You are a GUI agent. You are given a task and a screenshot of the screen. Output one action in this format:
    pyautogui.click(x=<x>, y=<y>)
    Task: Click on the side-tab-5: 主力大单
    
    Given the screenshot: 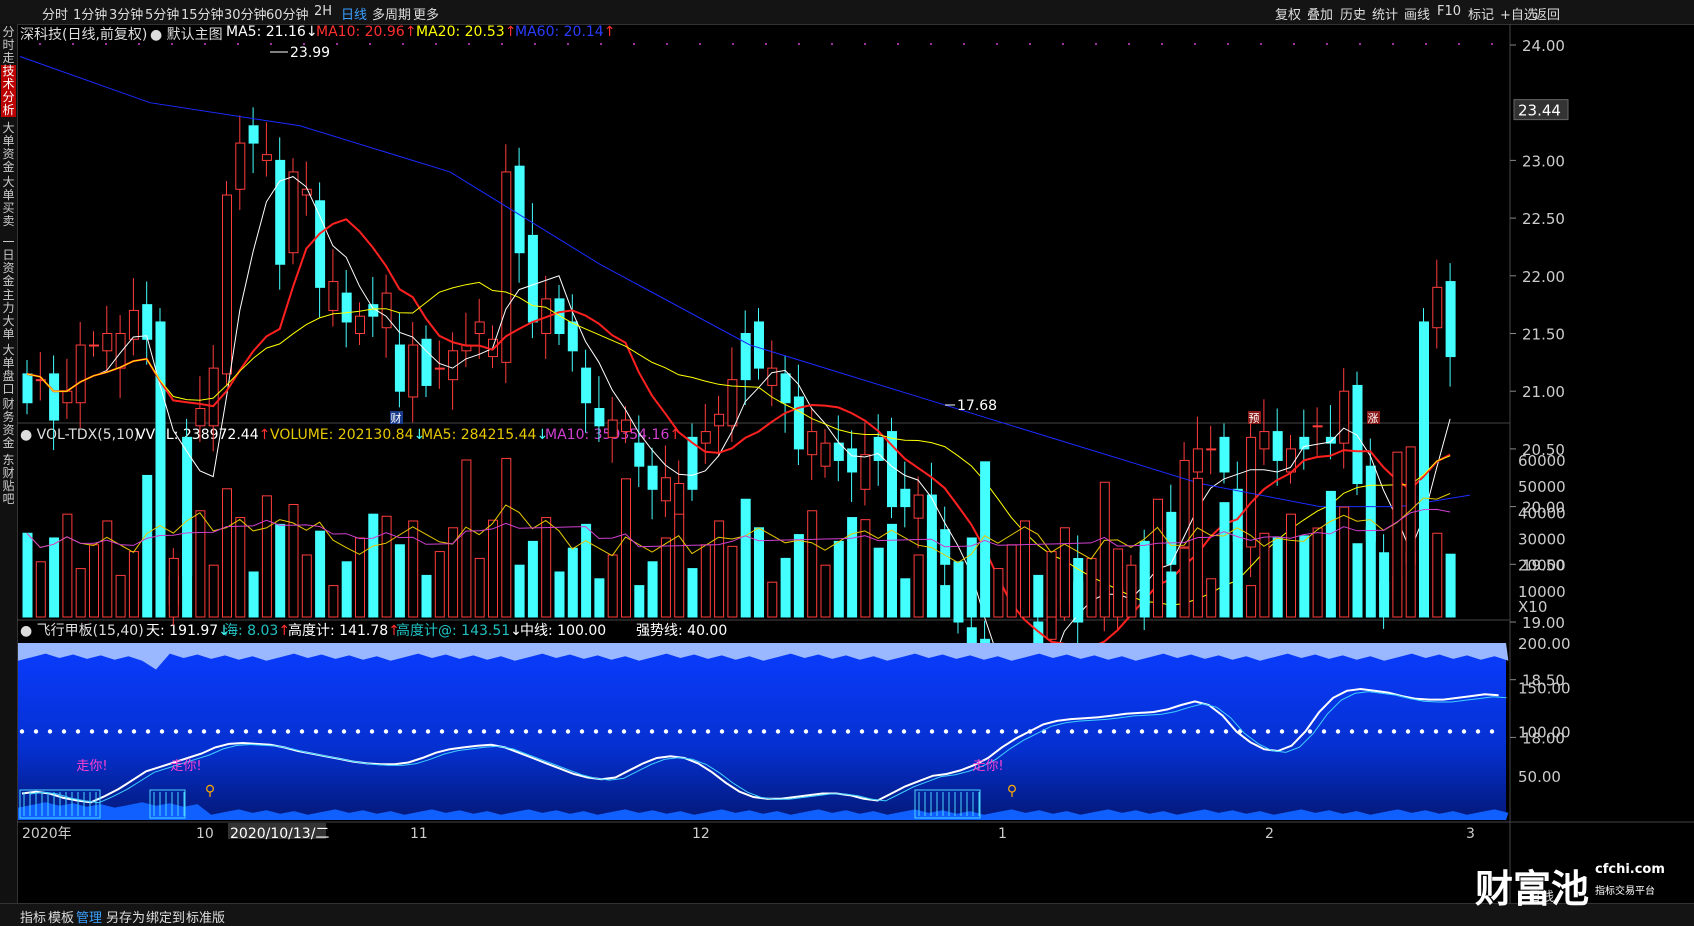 What is the action you would take?
    pyautogui.click(x=8, y=315)
    